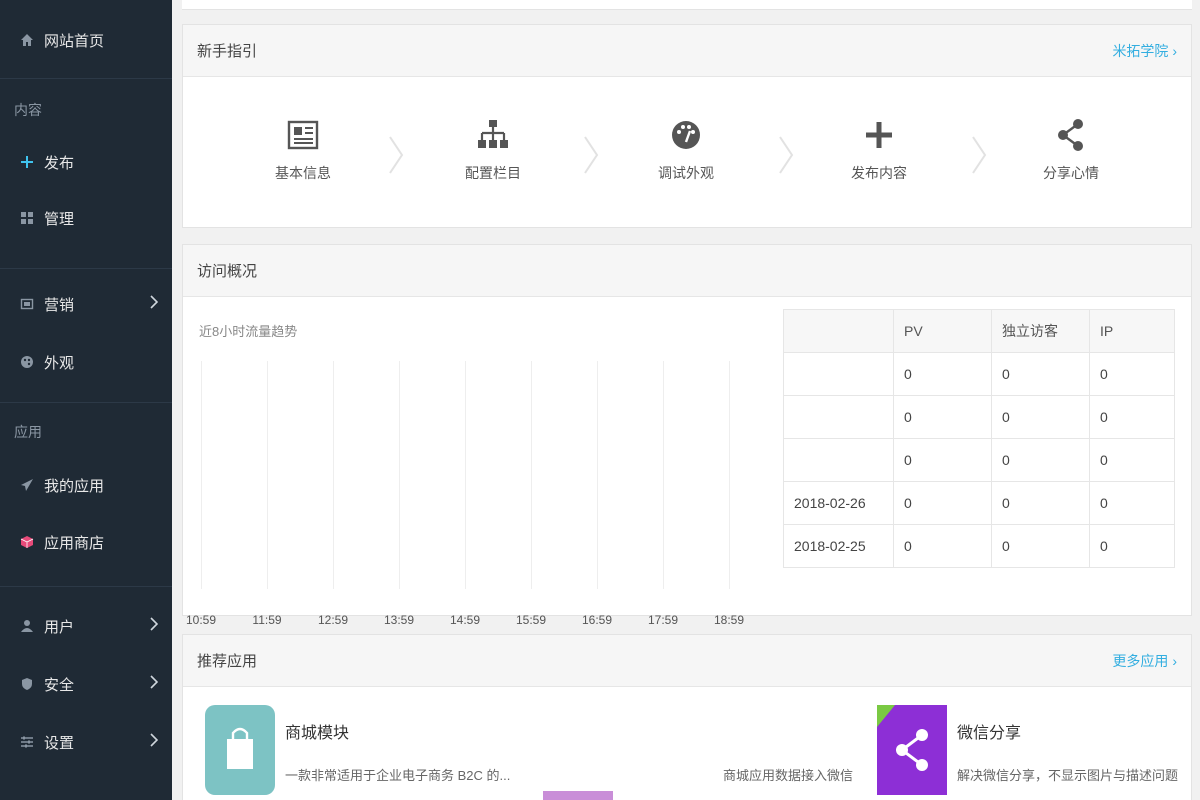  What do you see at coordinates (399, 620) in the screenshot?
I see `x-tick-label: 13:59` at bounding box center [399, 620].